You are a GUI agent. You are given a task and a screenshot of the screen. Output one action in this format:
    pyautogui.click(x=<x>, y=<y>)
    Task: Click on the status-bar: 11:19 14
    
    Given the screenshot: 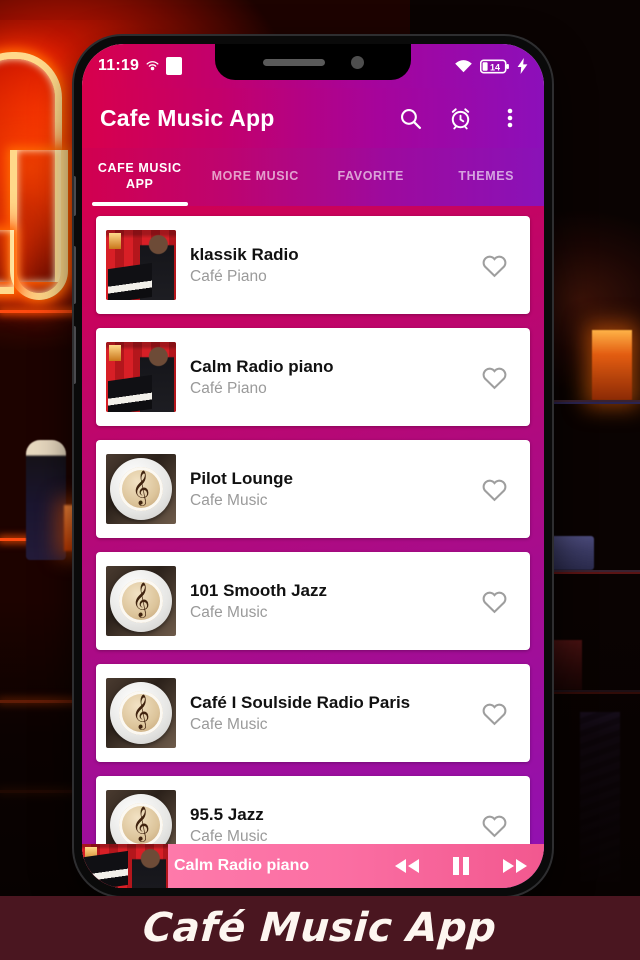 What is the action you would take?
    pyautogui.click(x=313, y=66)
    